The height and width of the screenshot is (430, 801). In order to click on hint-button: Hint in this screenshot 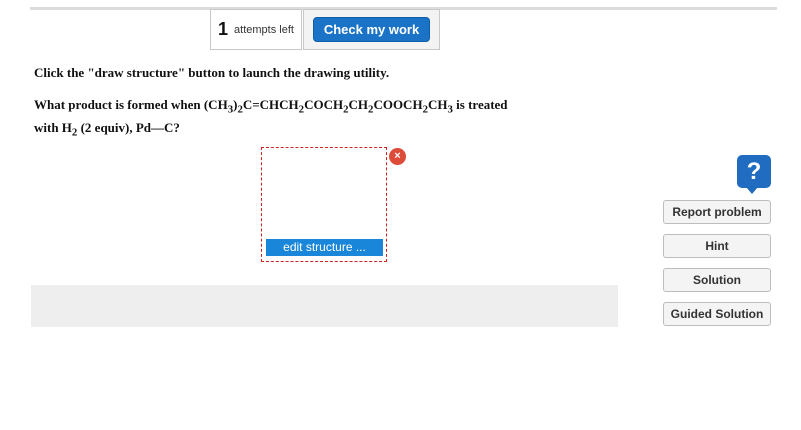, I will do `click(717, 246)`.